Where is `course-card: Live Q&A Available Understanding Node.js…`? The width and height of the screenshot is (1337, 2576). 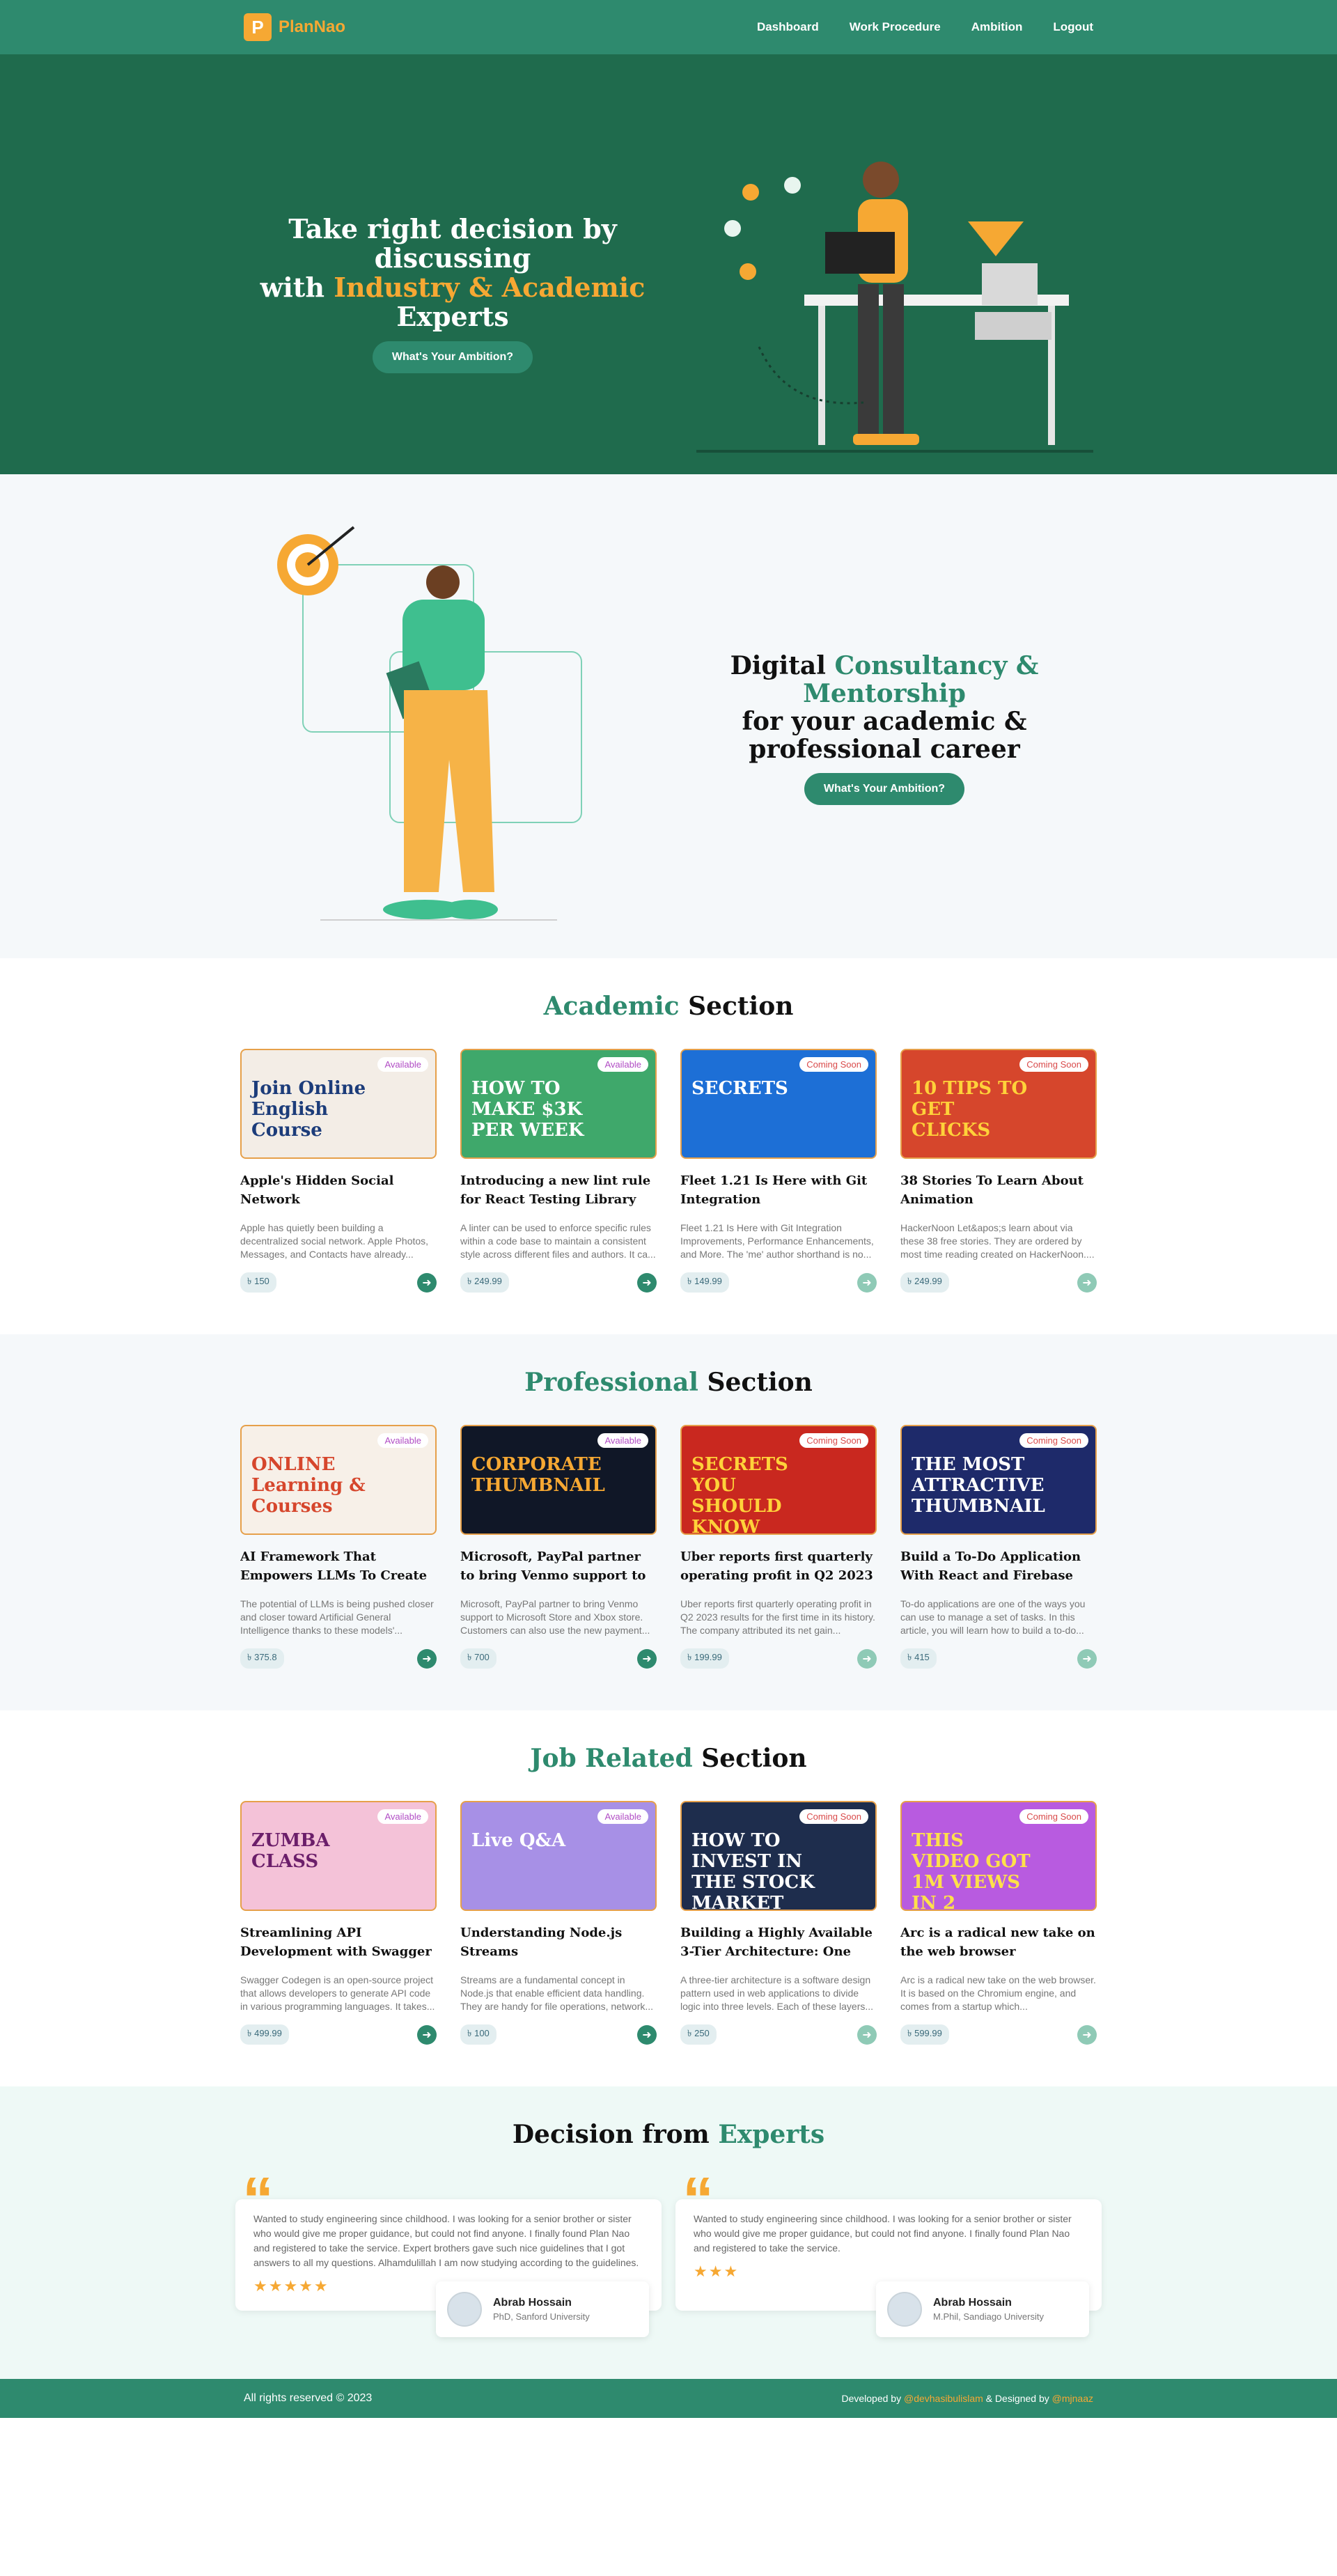
course-card: Live Q&A Available Understanding Node.js… is located at coordinates (559, 1923).